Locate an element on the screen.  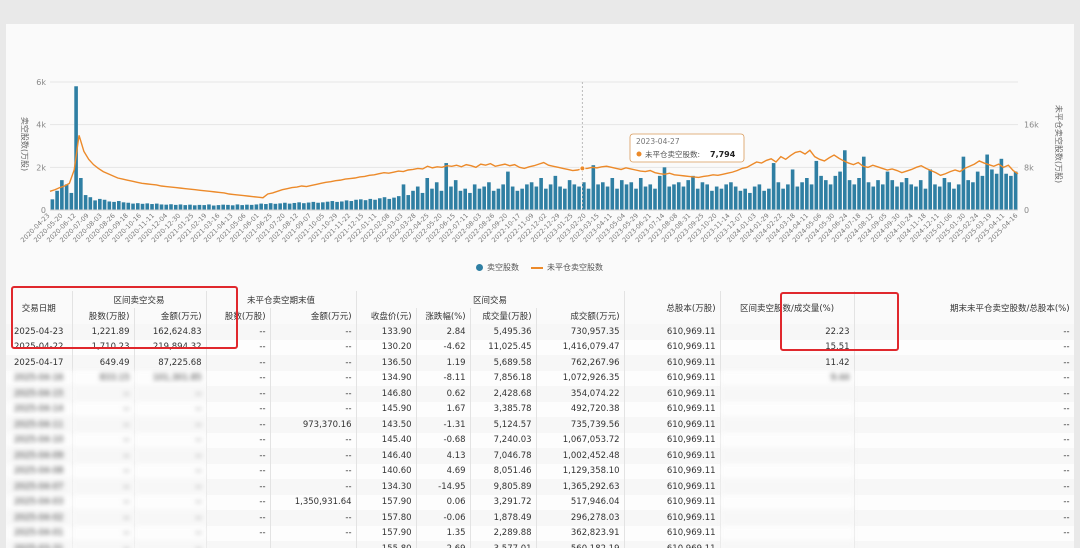
th-date: 交易日期 is located at coordinates (39, 307).